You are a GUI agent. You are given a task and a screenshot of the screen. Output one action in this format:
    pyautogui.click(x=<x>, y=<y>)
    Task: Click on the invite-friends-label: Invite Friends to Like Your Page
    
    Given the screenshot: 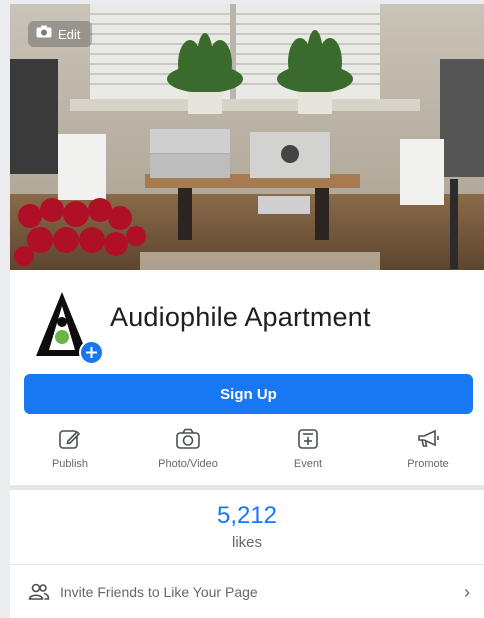 What is the action you would take?
    pyautogui.click(x=159, y=592)
    